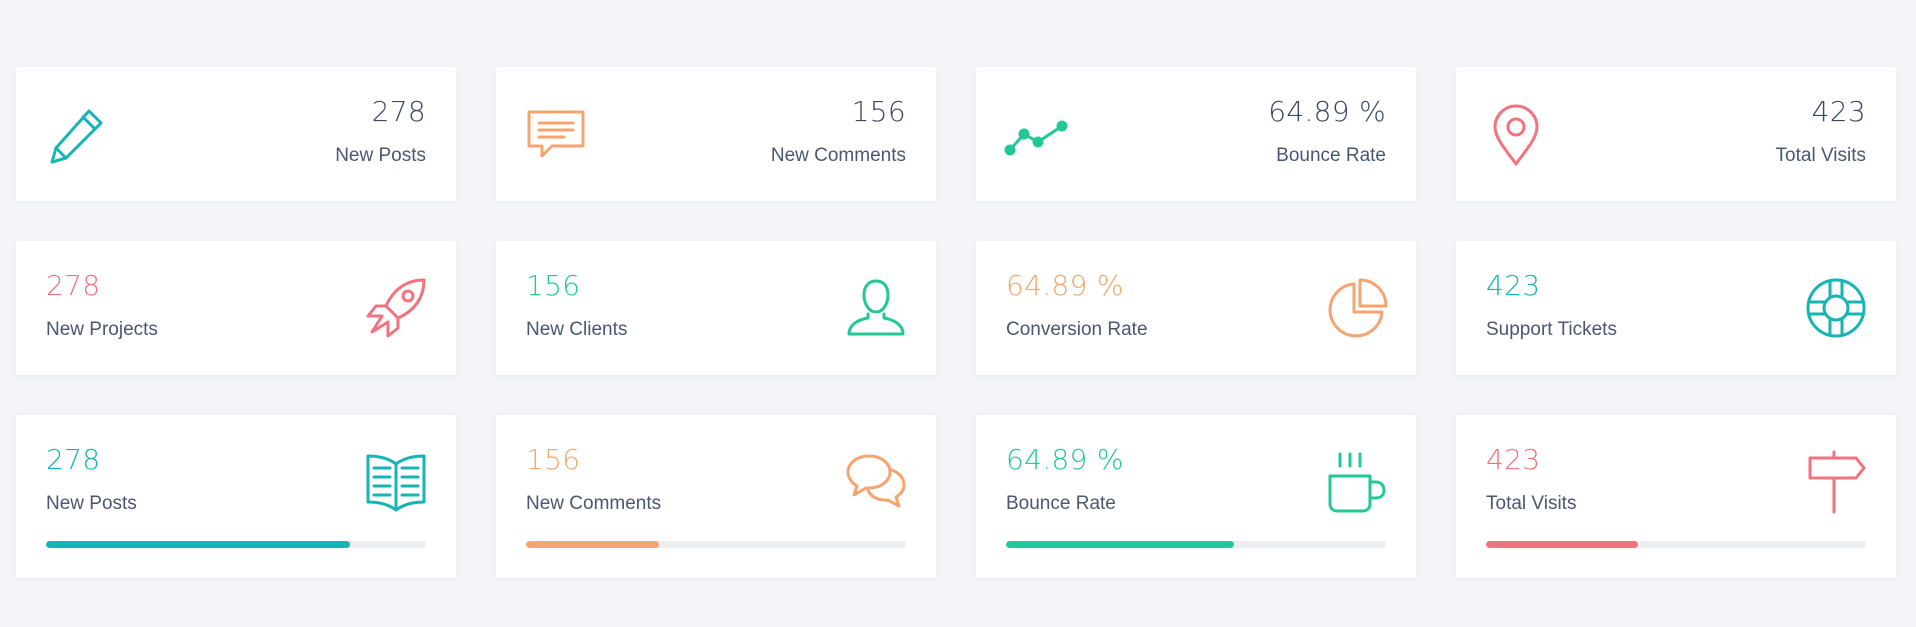 Image resolution: width=1916 pixels, height=627 pixels. I want to click on stat-label: Support Tickets, so click(1551, 329).